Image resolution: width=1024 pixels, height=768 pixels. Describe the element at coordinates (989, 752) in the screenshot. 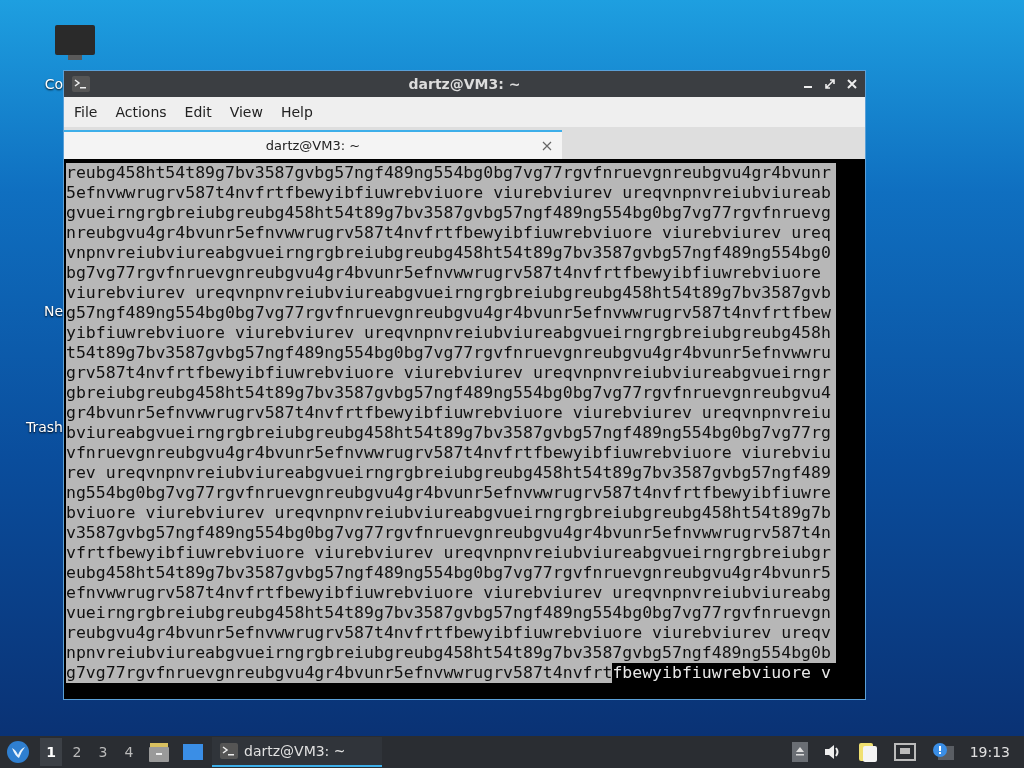

I see `clock: 19:13` at that location.